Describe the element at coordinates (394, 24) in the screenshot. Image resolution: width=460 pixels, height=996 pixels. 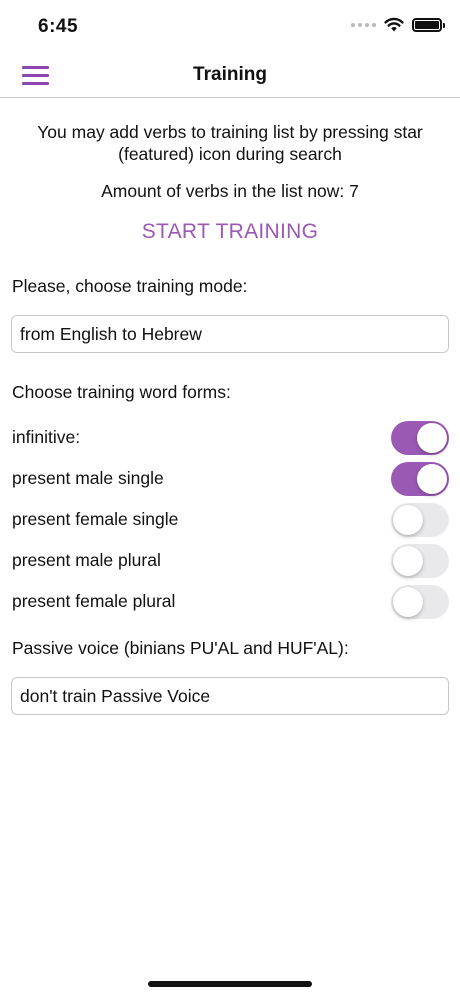
I see `wifi-icon` at that location.